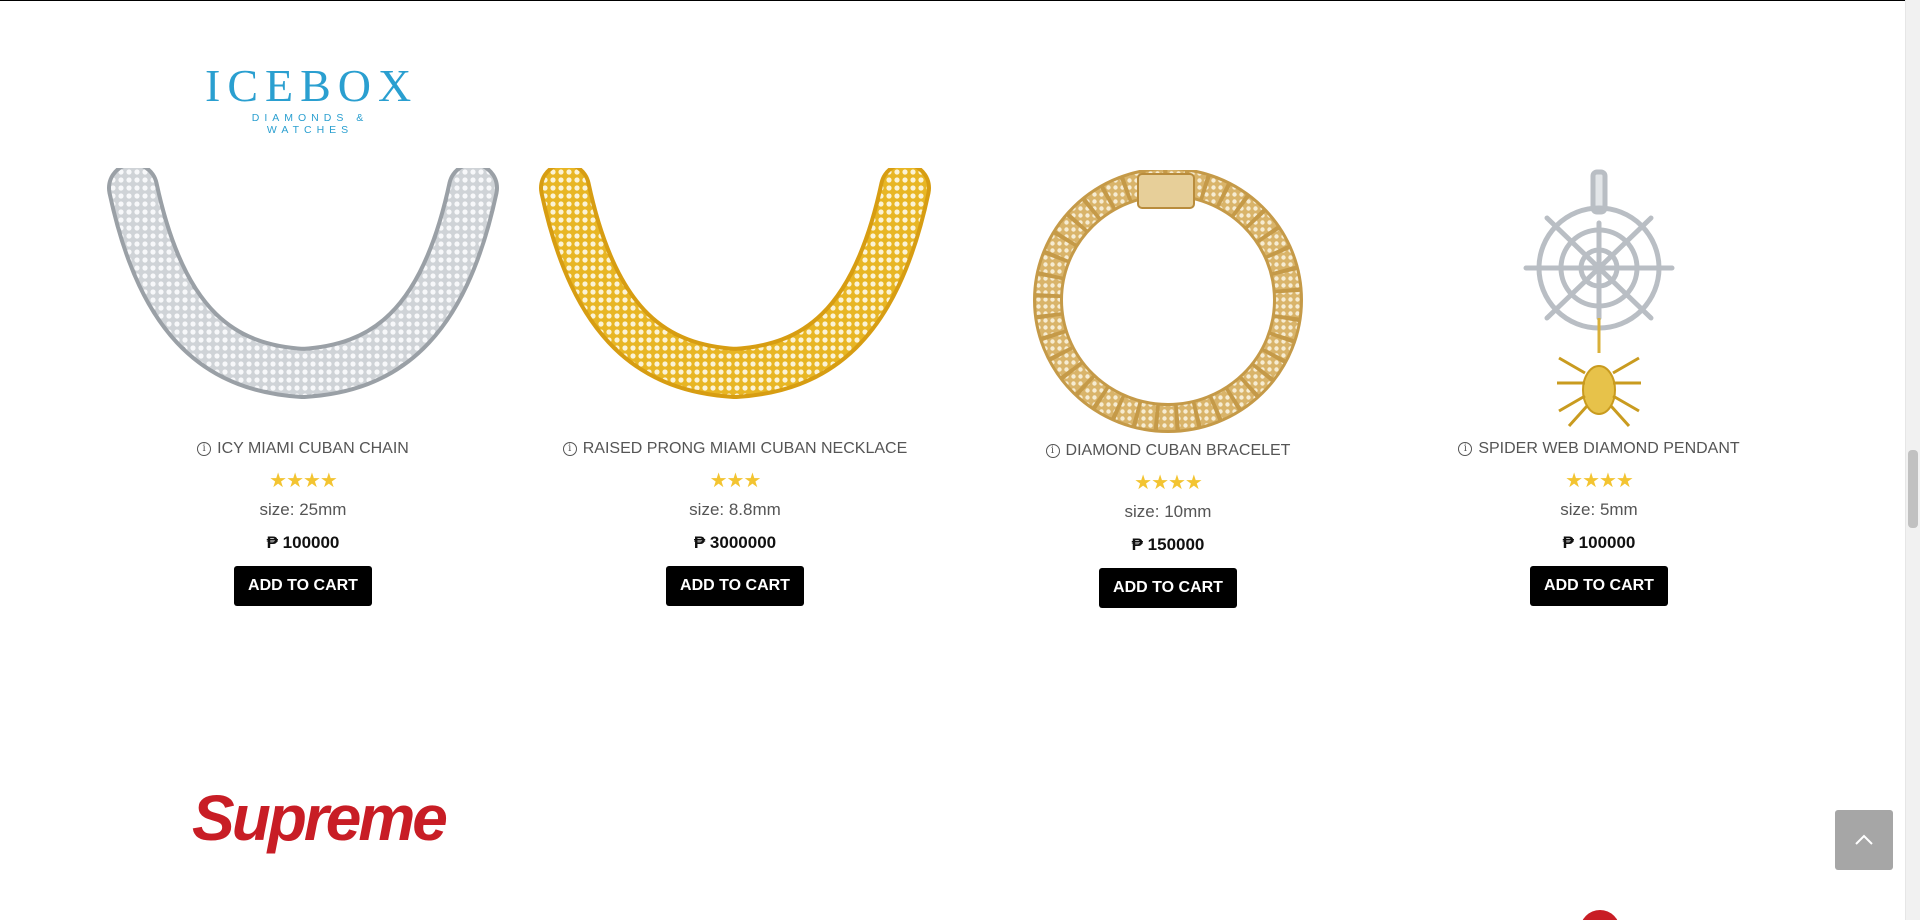  What do you see at coordinates (320, 818) in the screenshot?
I see `supreme-brand-logo: Supreme` at bounding box center [320, 818].